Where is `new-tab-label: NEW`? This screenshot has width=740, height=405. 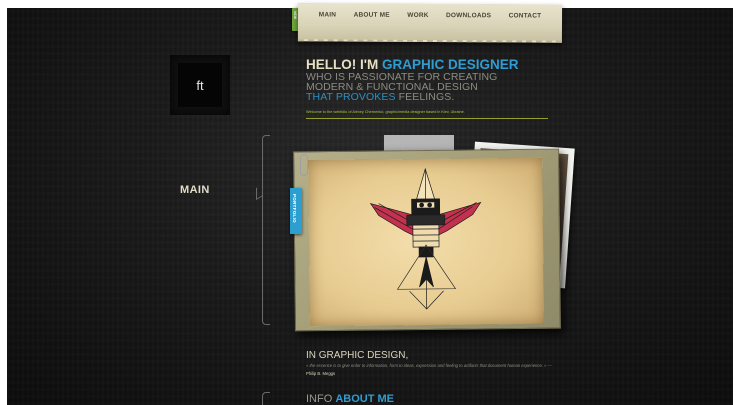 new-tab-label: NEW is located at coordinates (295, 15).